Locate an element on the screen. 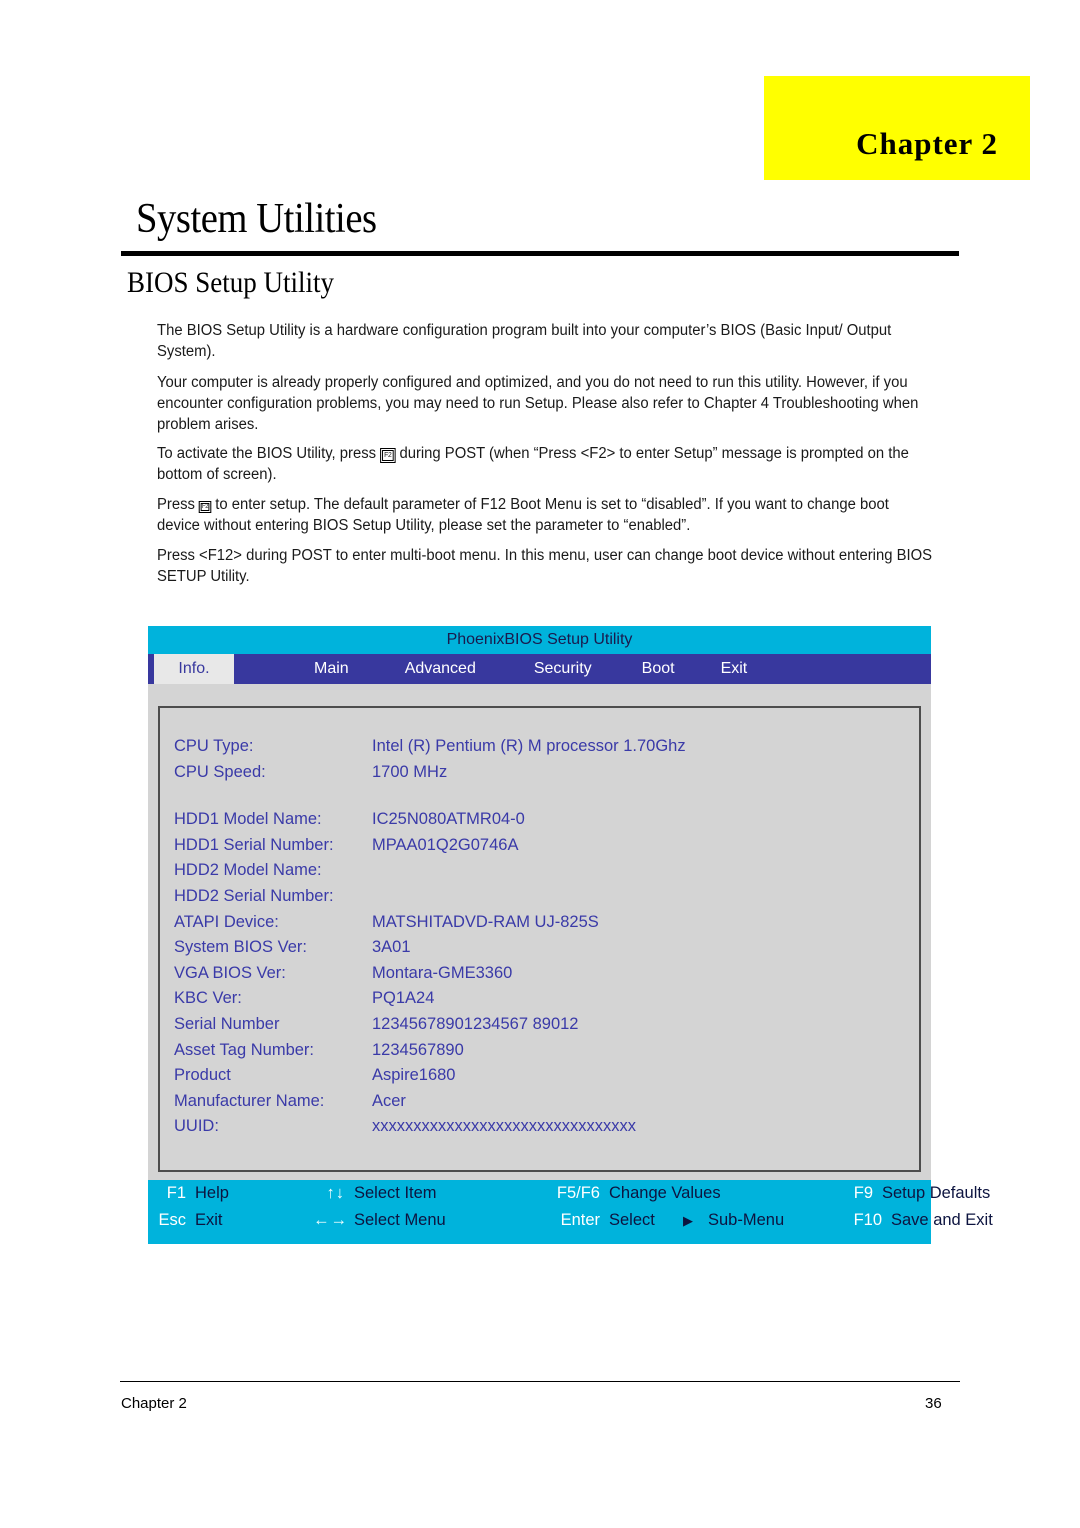  info-row-label: HDD2 Model Name: is located at coordinates (248, 870).